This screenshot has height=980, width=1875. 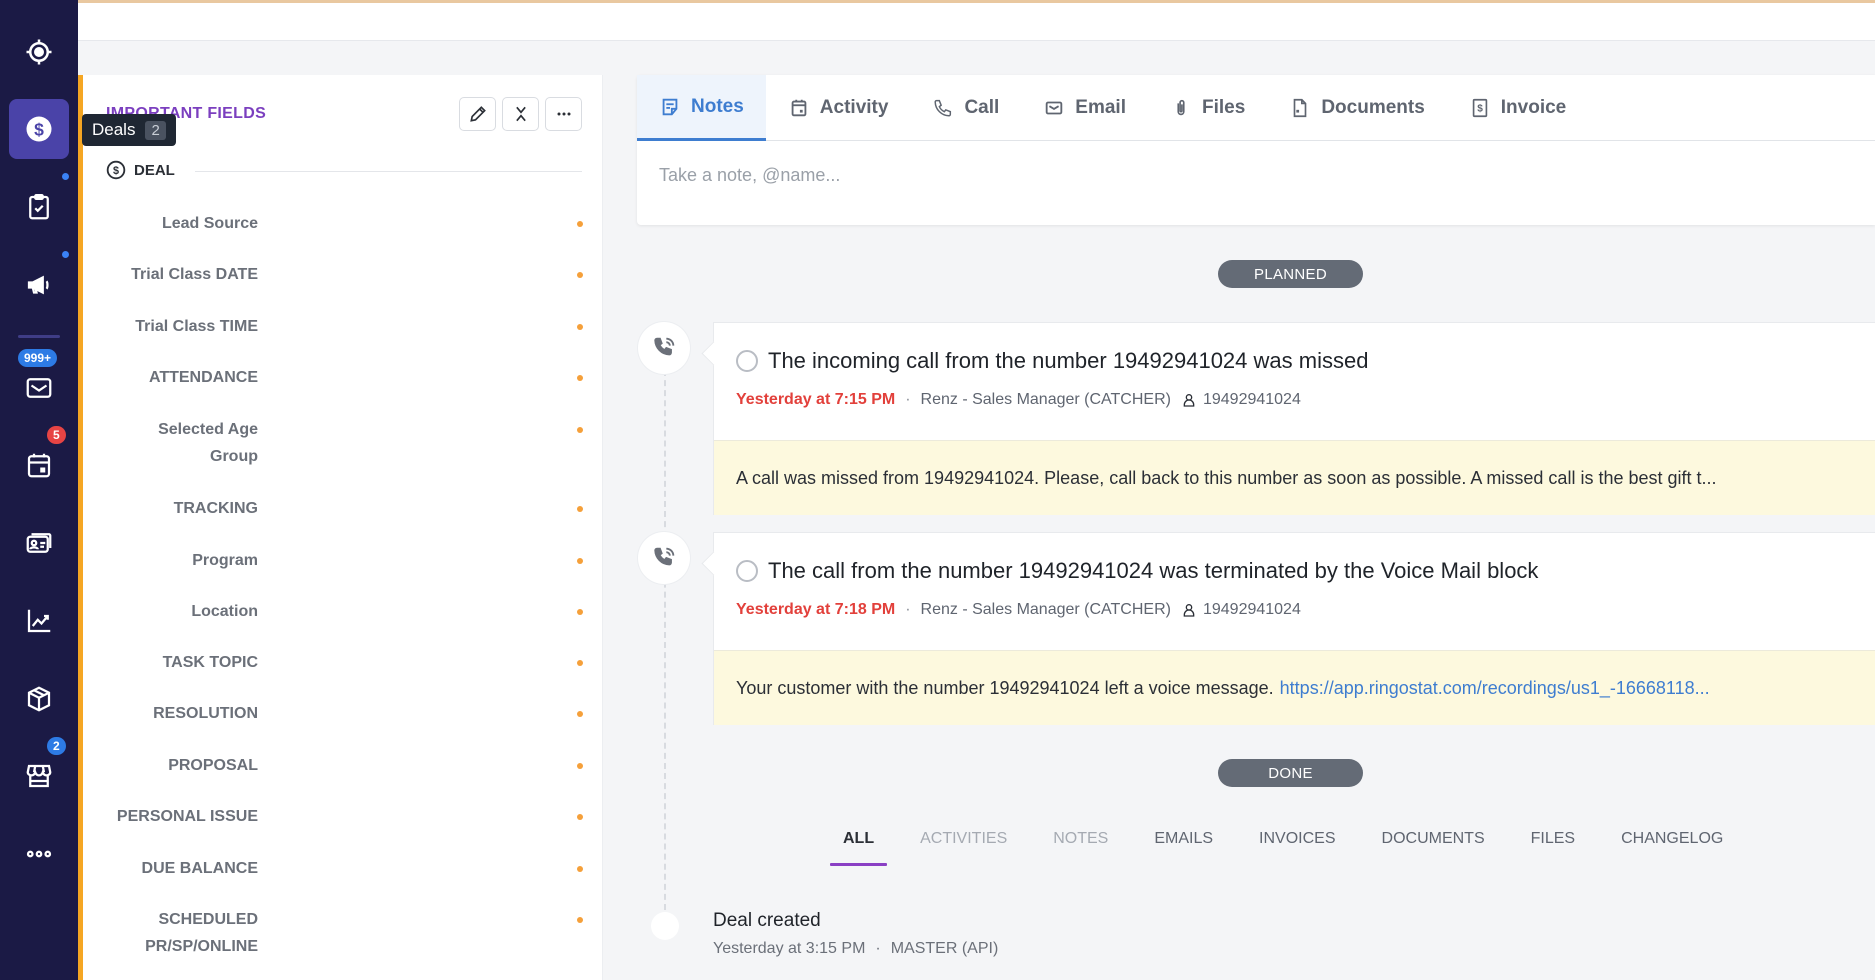 I want to click on more-dots-icon, so click(x=39, y=854).